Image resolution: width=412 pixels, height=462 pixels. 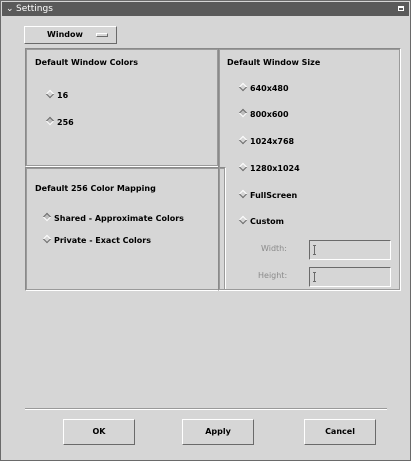 I want to click on size-radio-640x480: 640x480, so click(x=263, y=88).